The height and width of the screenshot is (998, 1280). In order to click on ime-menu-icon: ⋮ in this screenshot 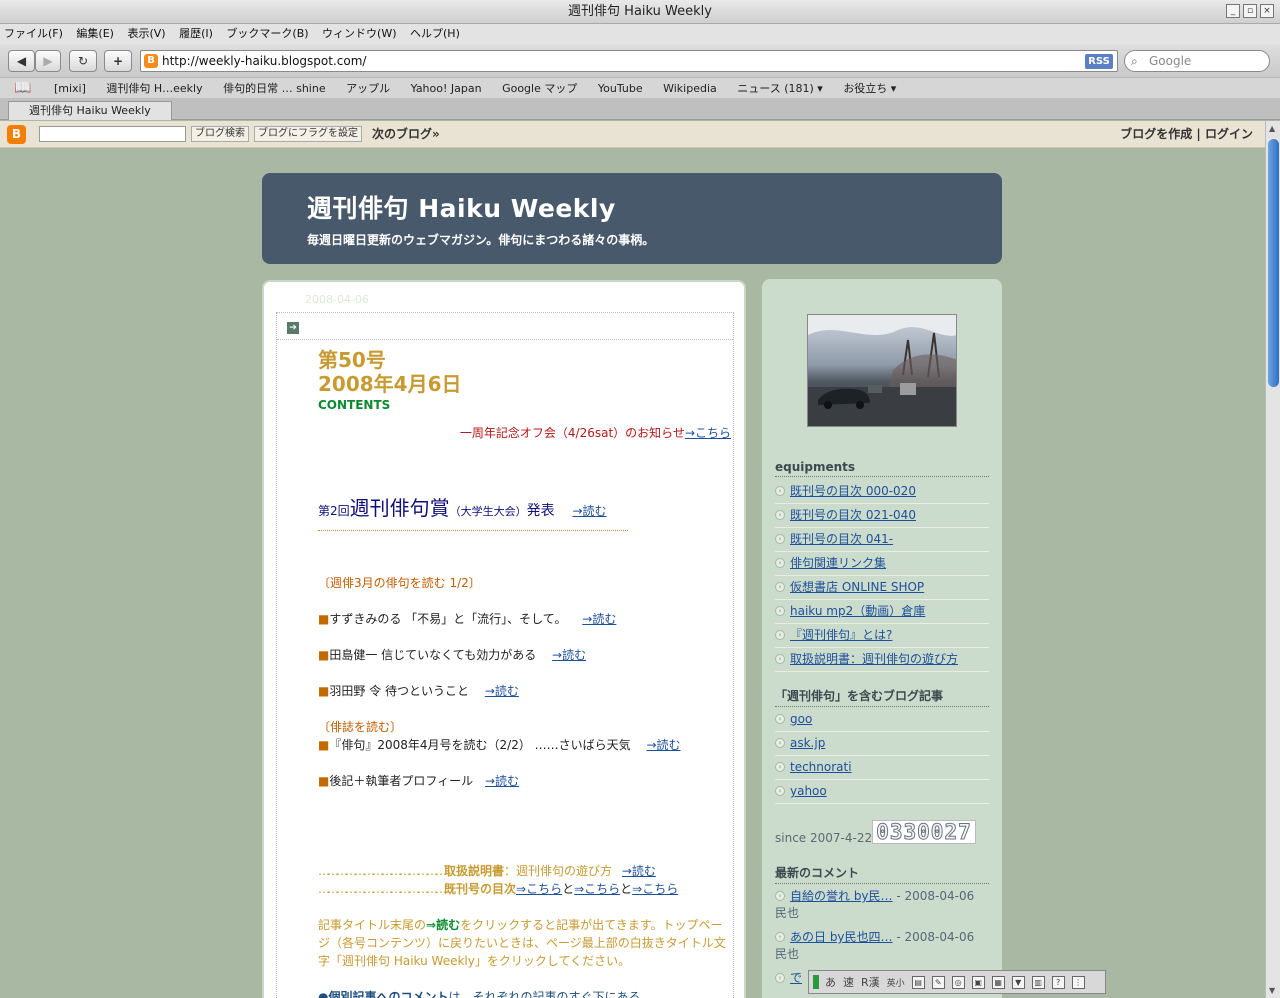, I will do `click(1078, 982)`.